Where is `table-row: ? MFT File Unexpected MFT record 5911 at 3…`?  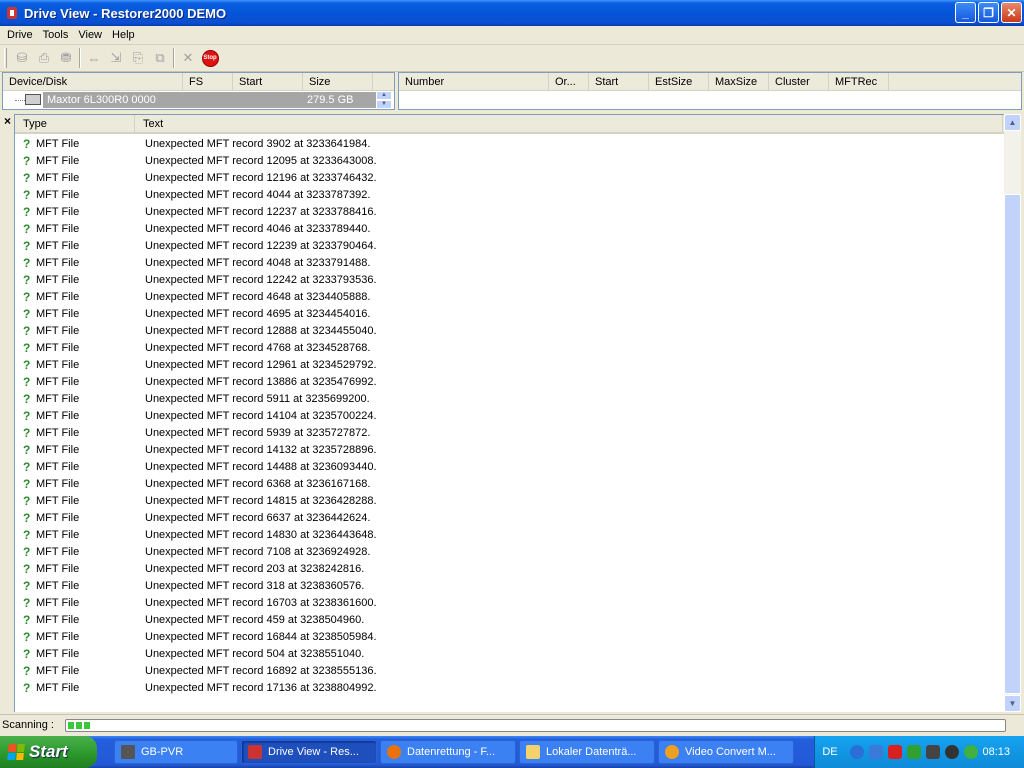
table-row: ? MFT File Unexpected MFT record 5911 at 3… is located at coordinates (510, 398).